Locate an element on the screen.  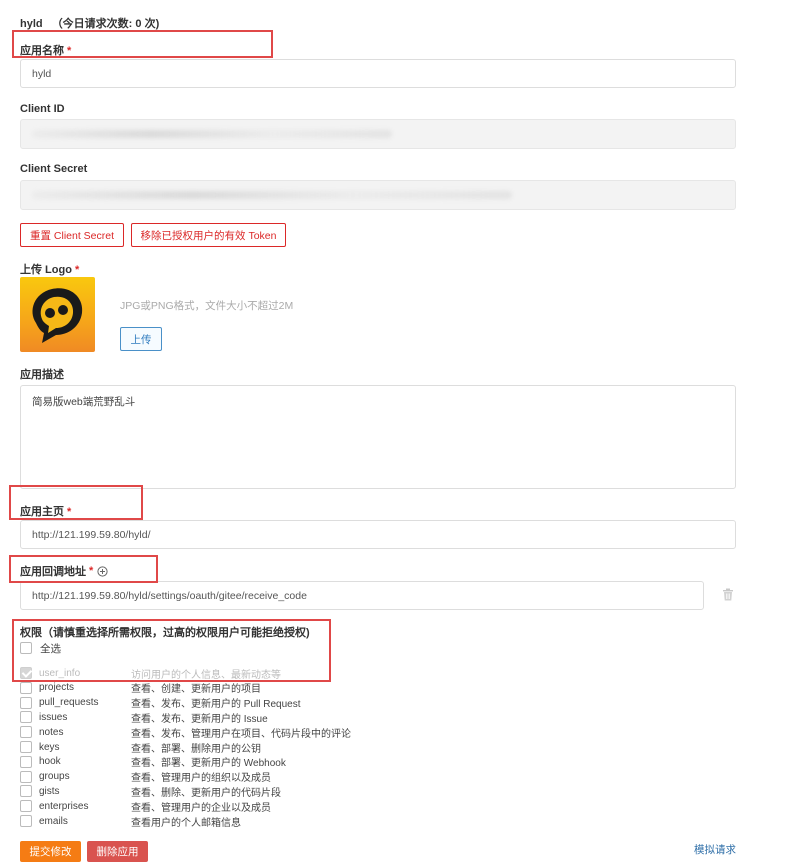
scope-row: user_info 访问用户的个人信息、最新动态等 is located at coordinates (210, 673).